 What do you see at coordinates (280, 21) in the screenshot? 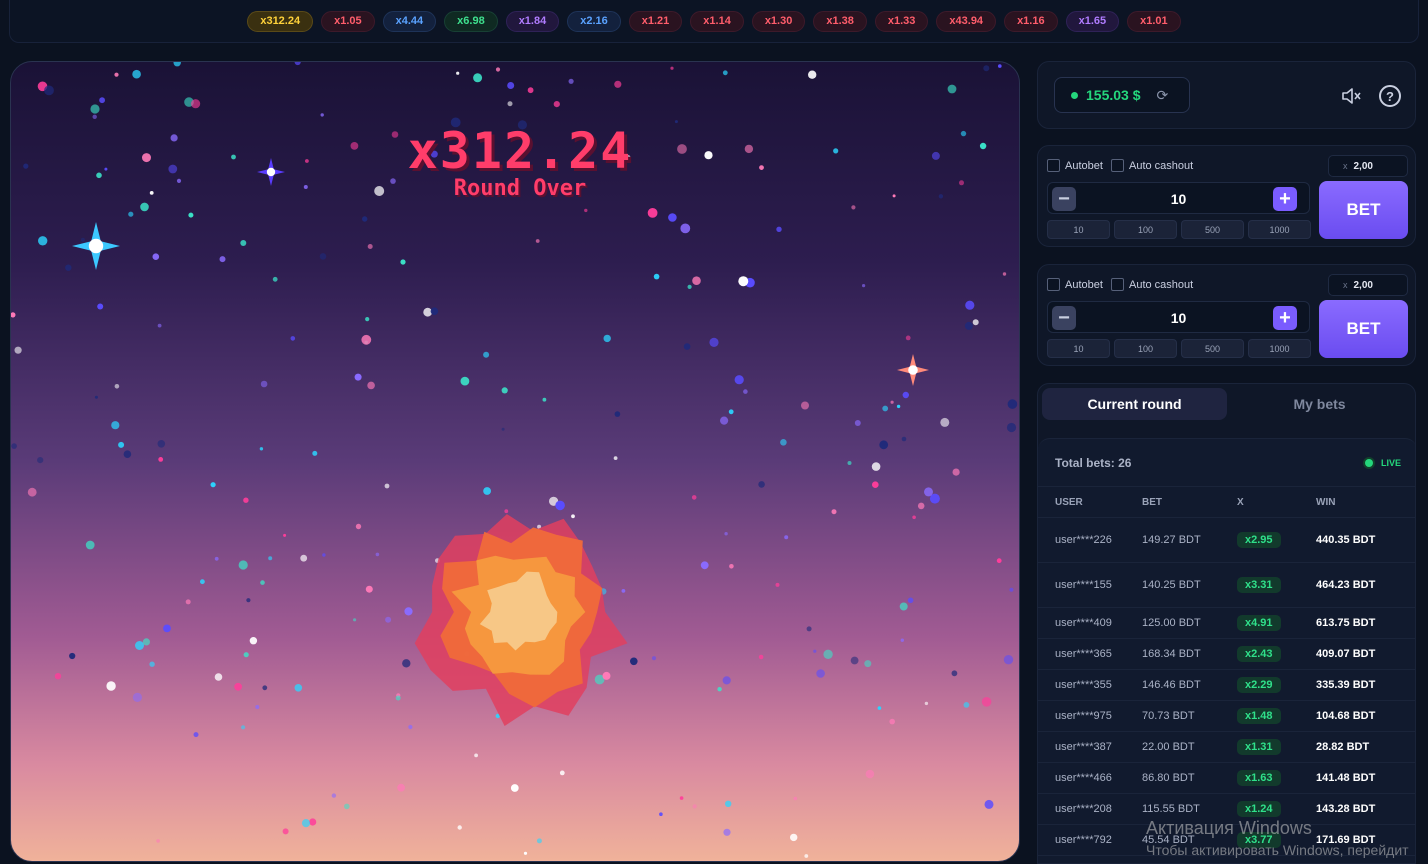
I see `history-multiplier-chip: x312.24` at bounding box center [280, 21].